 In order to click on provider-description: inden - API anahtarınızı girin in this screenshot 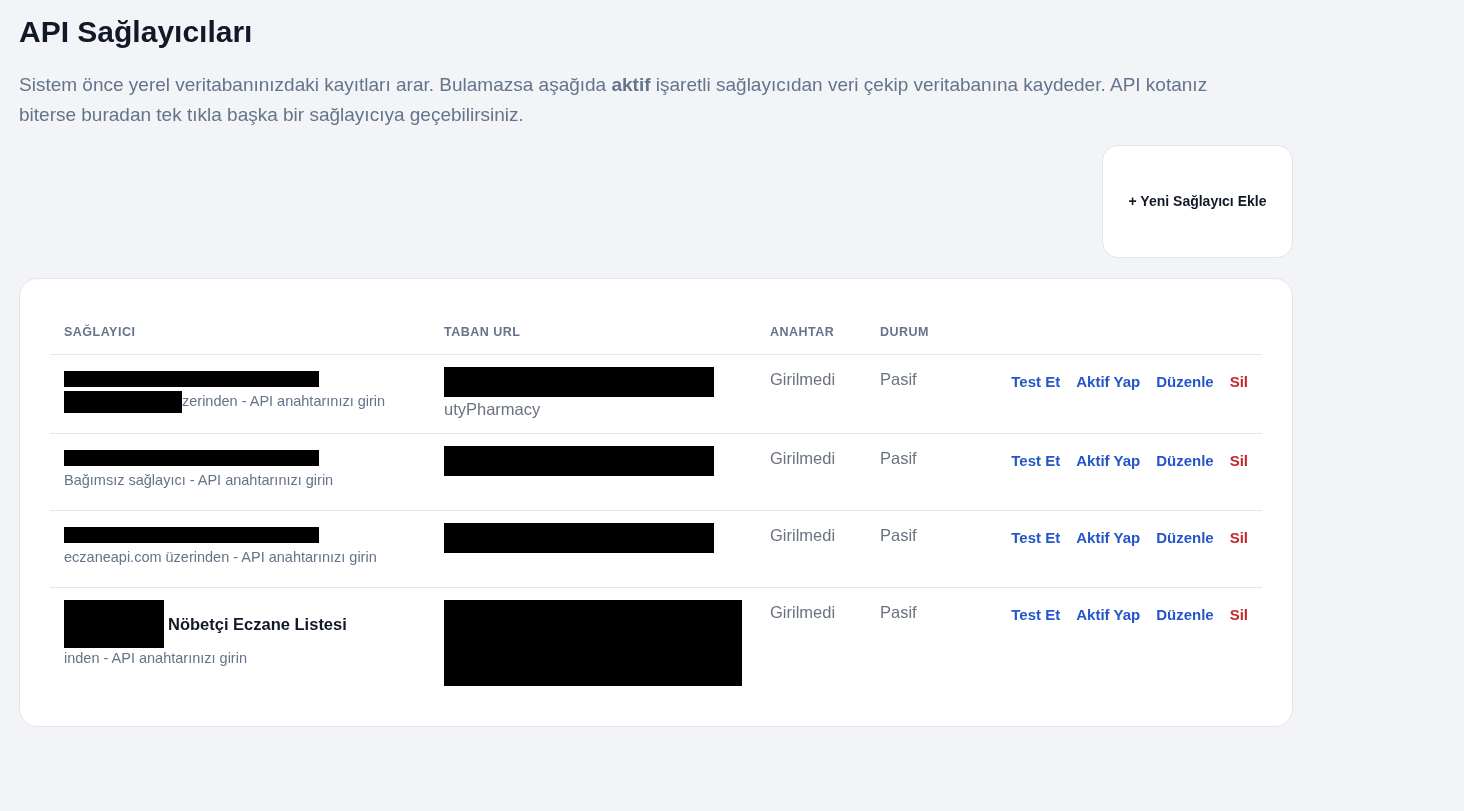, I will do `click(155, 659)`.